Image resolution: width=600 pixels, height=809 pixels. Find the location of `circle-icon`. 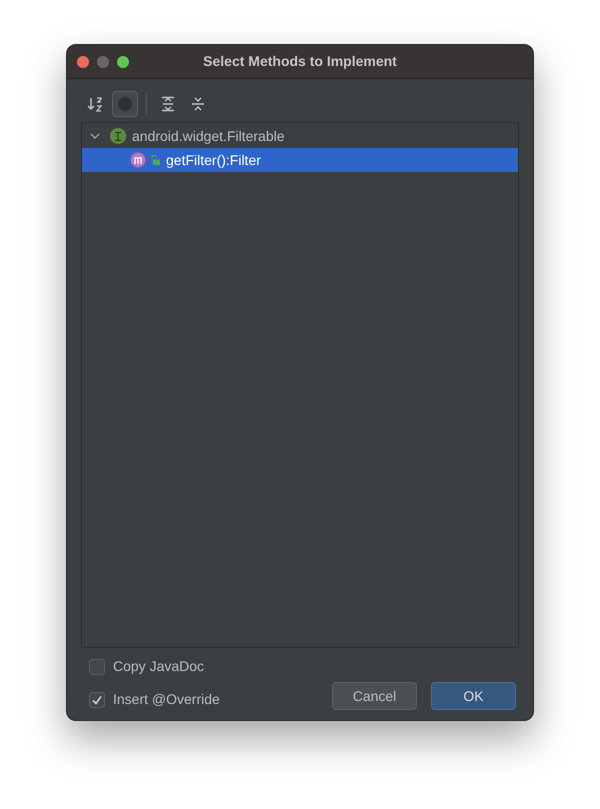

circle-icon is located at coordinates (125, 104).